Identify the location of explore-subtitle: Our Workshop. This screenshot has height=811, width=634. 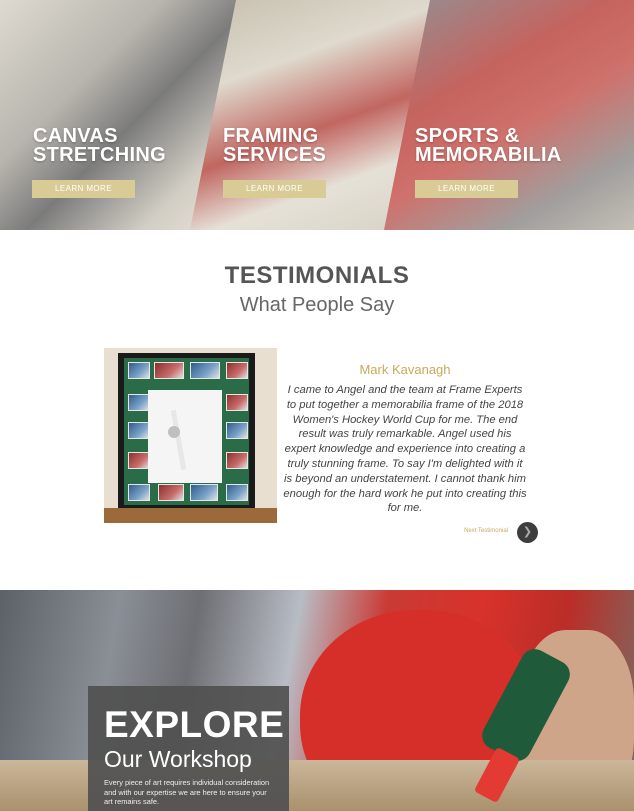
(178, 759).